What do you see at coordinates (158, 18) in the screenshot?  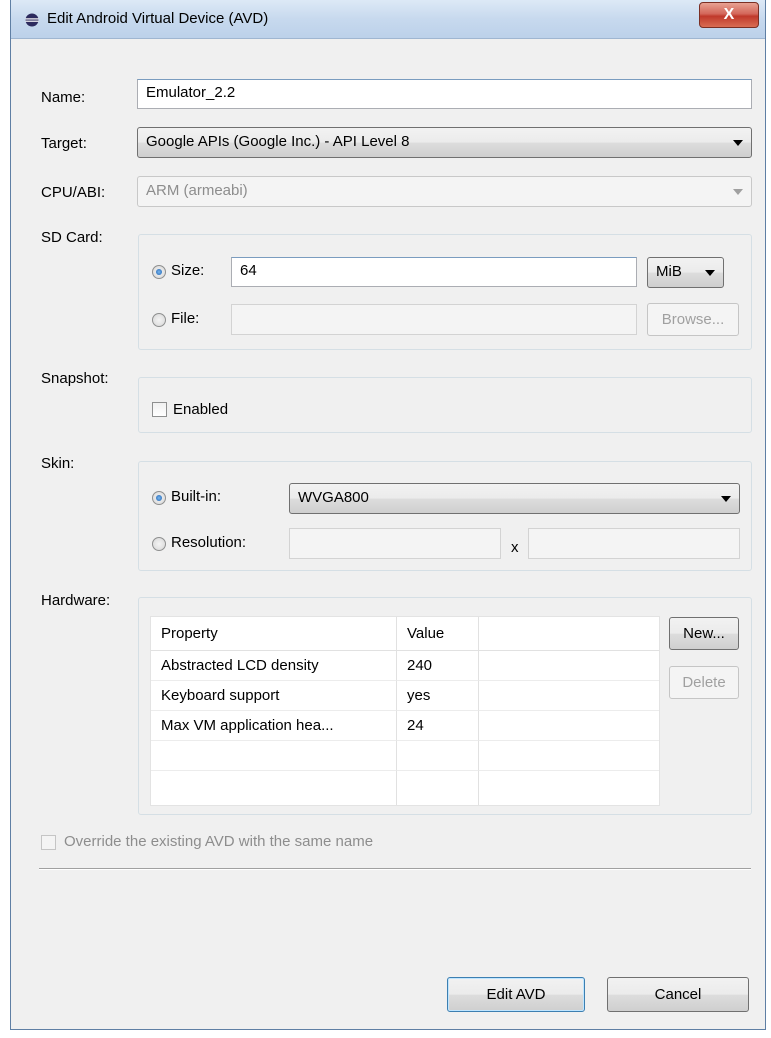 I see `window-title: Edit Android Virtual Device (AVD)` at bounding box center [158, 18].